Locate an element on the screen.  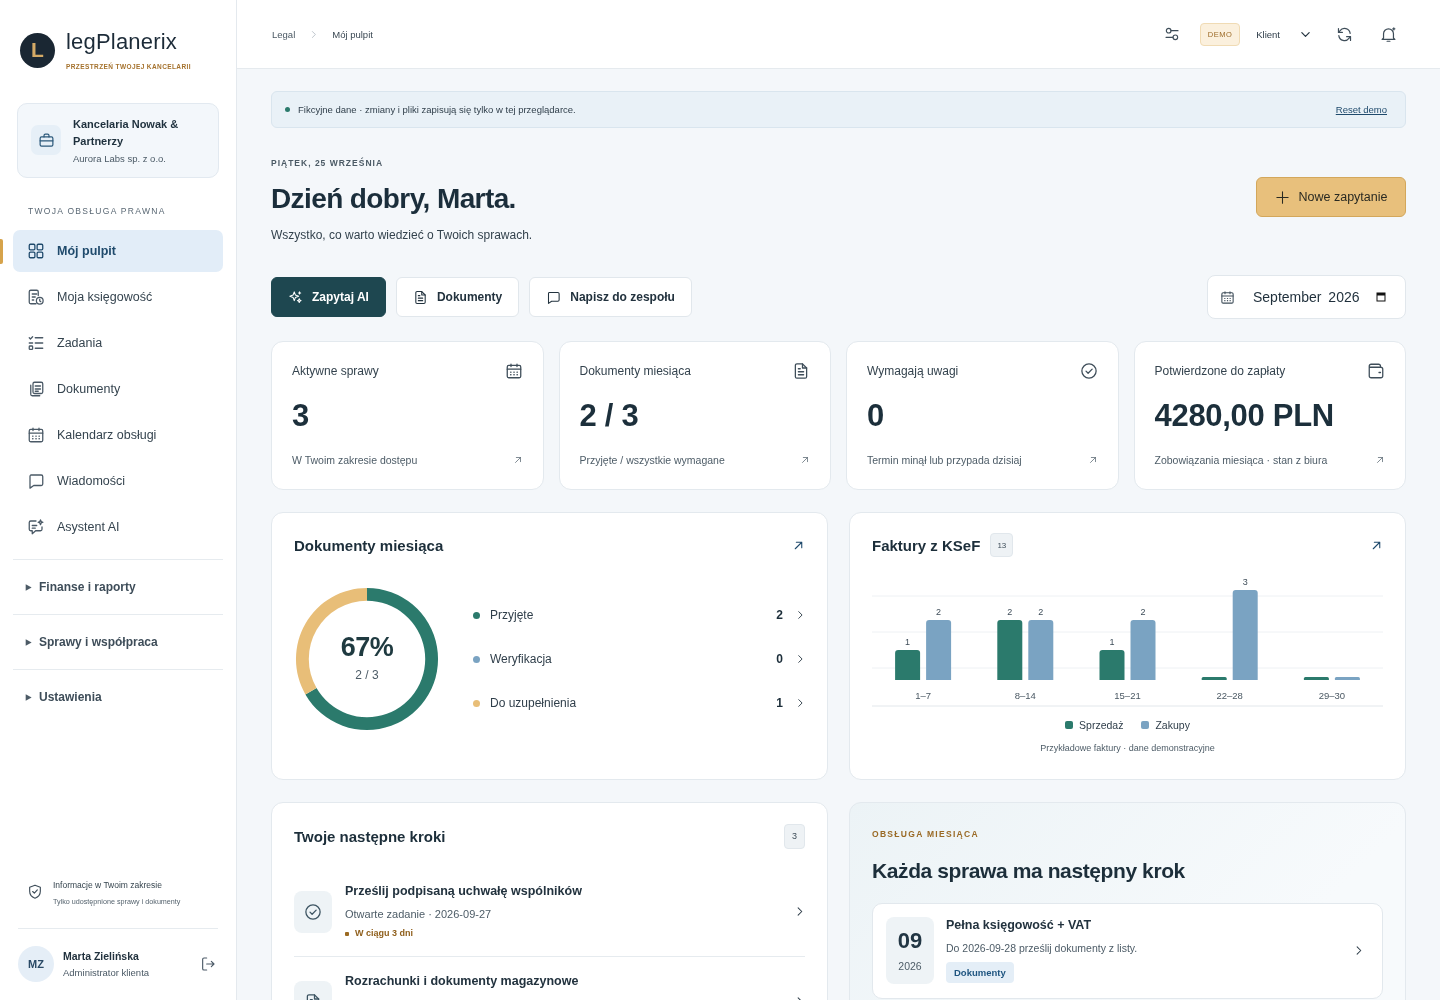
user-avatar: MZ is located at coordinates (36, 964).